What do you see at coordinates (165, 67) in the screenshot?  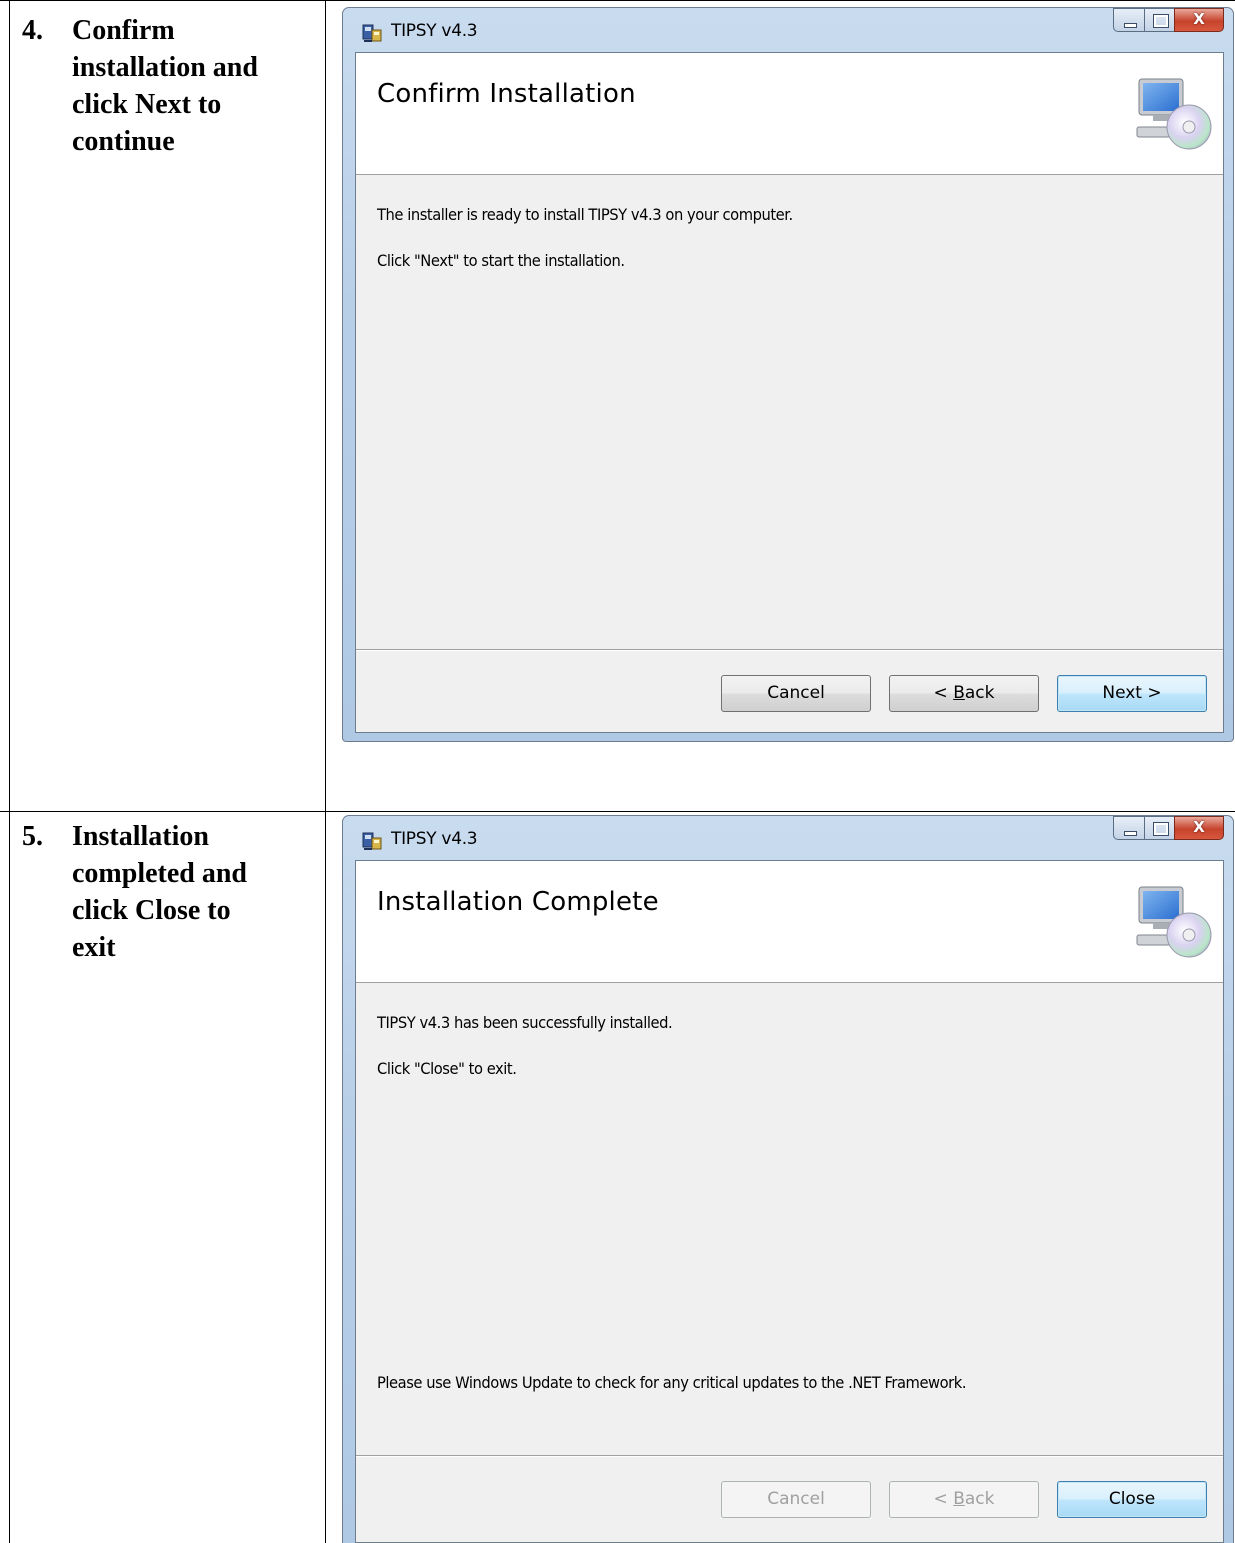 I see `step-text-line: installation and` at bounding box center [165, 67].